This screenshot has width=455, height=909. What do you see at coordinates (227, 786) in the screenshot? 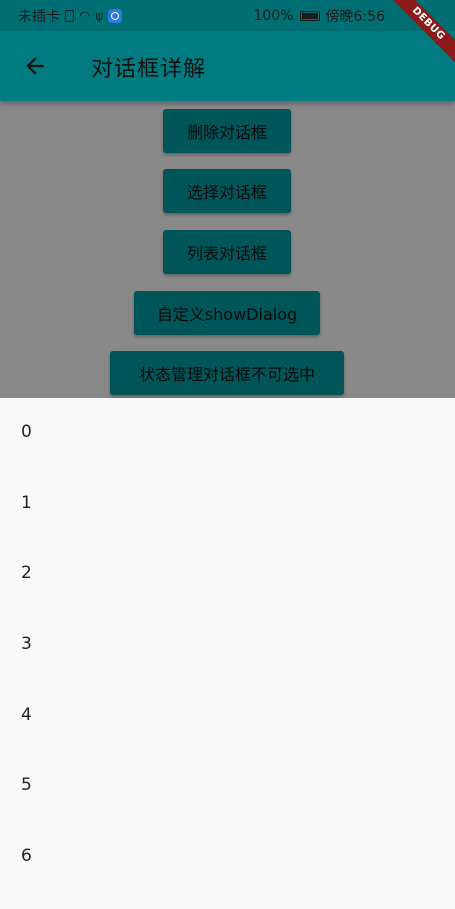
I see `list-item: 5` at bounding box center [227, 786].